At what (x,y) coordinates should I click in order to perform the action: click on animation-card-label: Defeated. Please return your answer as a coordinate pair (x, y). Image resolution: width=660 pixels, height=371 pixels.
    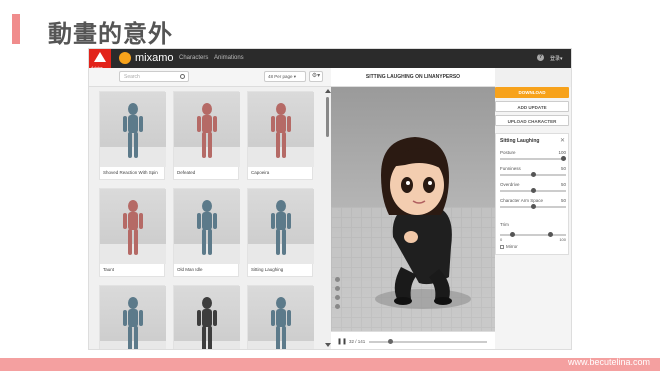
    Looking at the image, I should click on (186, 172).